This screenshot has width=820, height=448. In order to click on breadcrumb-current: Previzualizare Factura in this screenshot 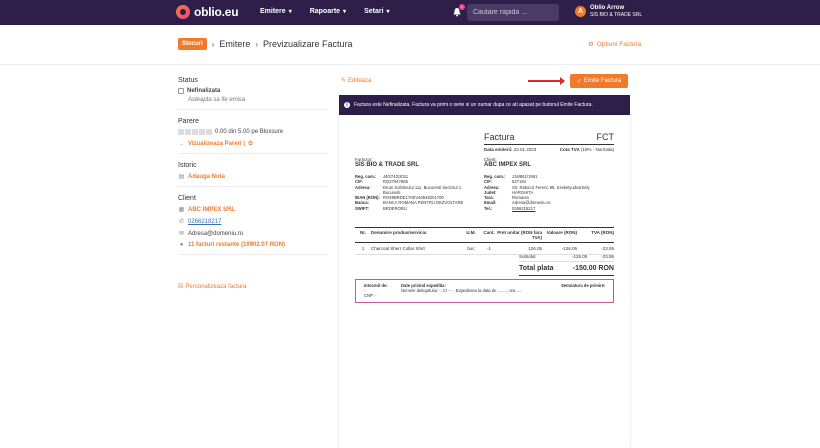, I will do `click(308, 44)`.